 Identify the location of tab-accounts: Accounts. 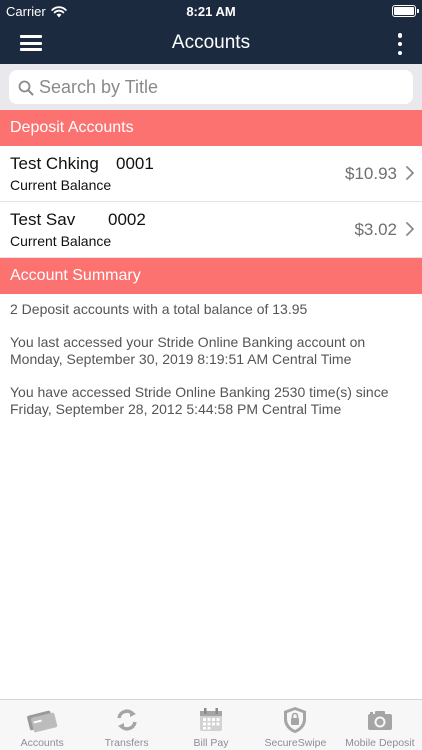
(42, 725).